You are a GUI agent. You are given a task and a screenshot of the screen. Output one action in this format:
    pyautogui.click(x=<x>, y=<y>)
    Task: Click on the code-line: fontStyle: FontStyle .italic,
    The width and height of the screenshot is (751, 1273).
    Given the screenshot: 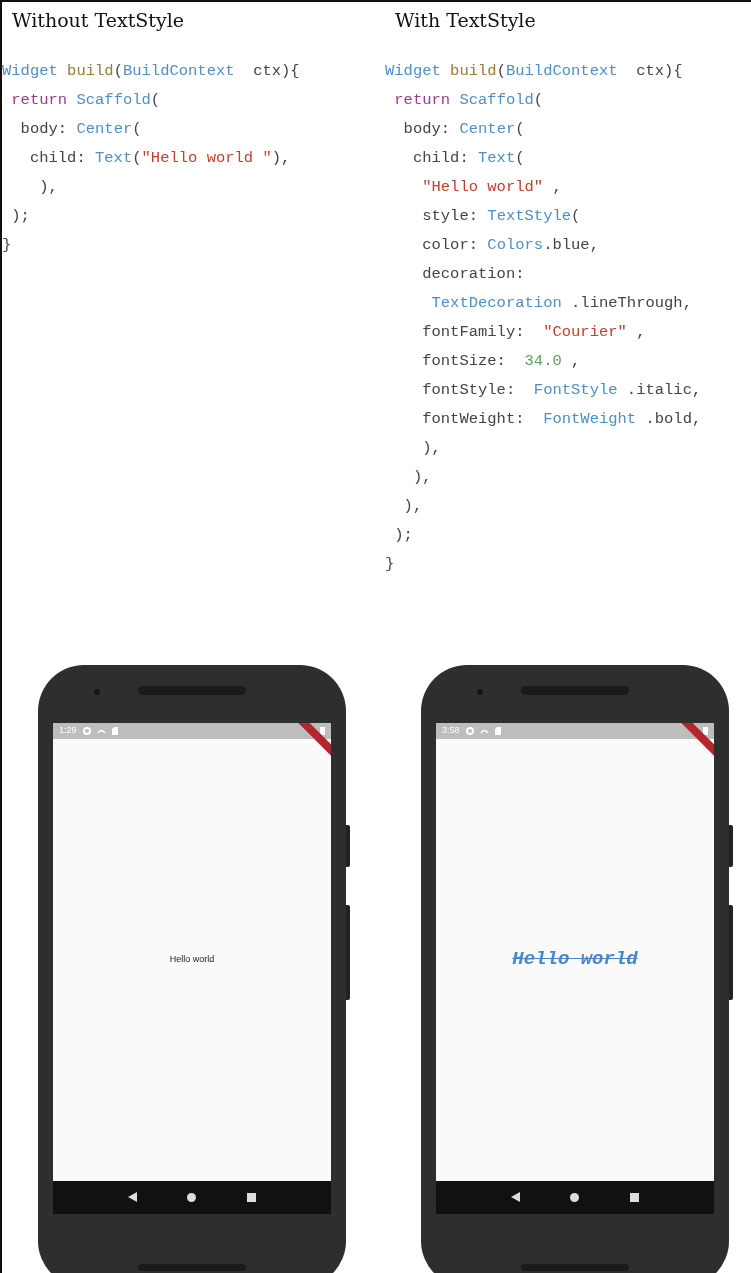 What is the action you would take?
    pyautogui.click(x=561, y=390)
    